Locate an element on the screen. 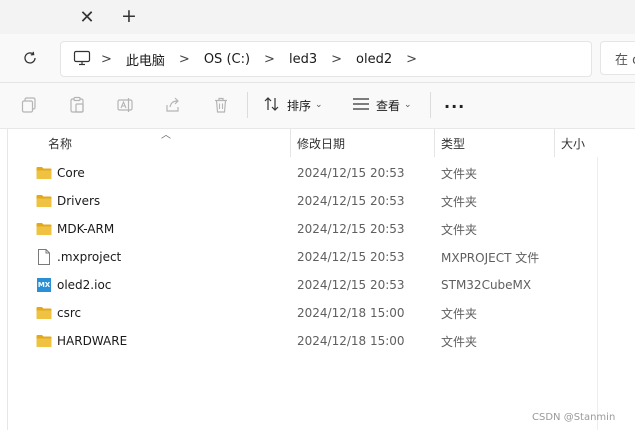 Image resolution: width=635 pixels, height=430 pixels. file-name-cell: csrc is located at coordinates (58, 313).